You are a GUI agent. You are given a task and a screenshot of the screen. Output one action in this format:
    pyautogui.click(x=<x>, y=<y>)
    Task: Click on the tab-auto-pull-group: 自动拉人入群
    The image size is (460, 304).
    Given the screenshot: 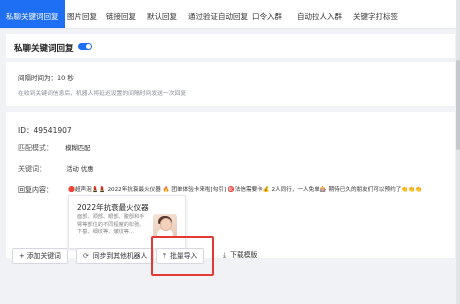 What is the action you would take?
    pyautogui.click(x=319, y=14)
    